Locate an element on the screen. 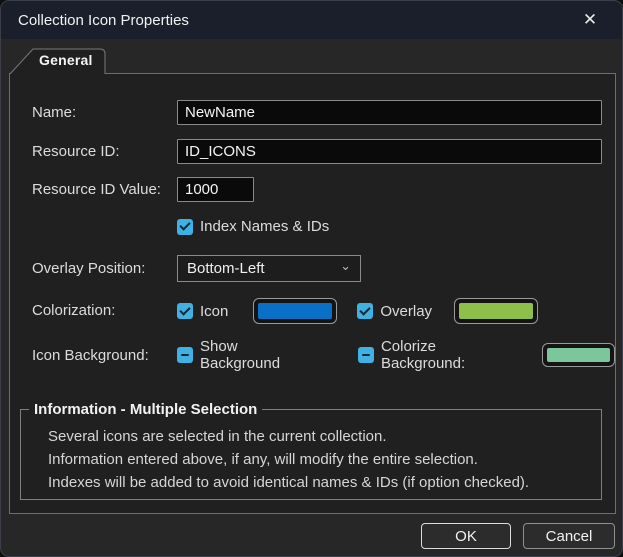 This screenshot has height=557, width=623. overlay-color-fill is located at coordinates (496, 311).